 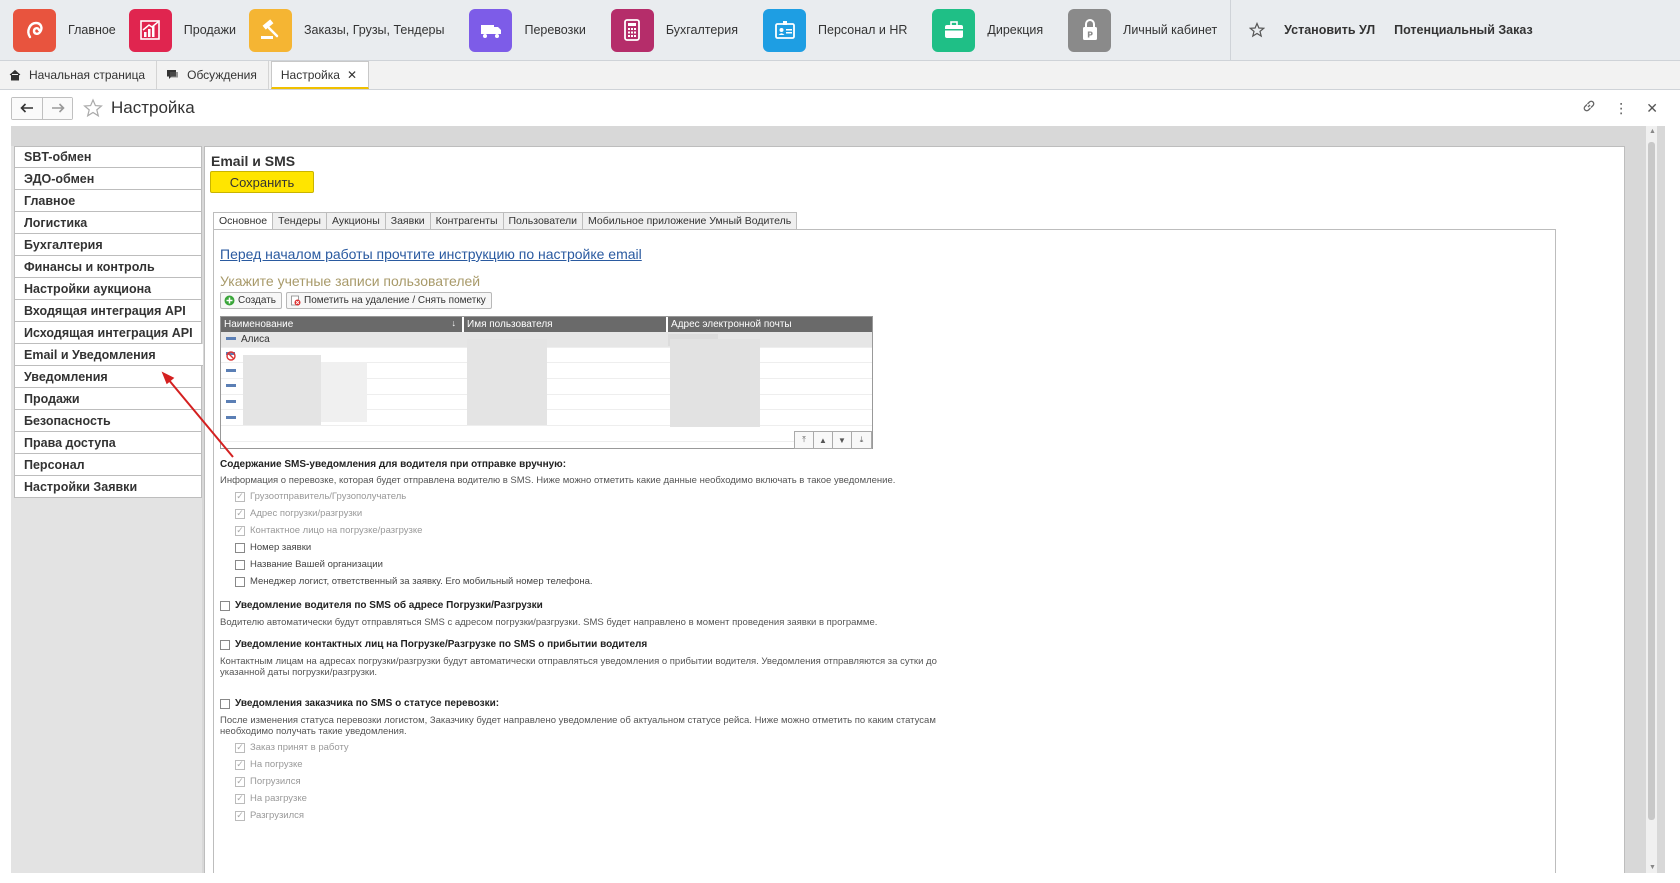 I want to click on scroll-up-icon: ▲, so click(x=1652, y=131).